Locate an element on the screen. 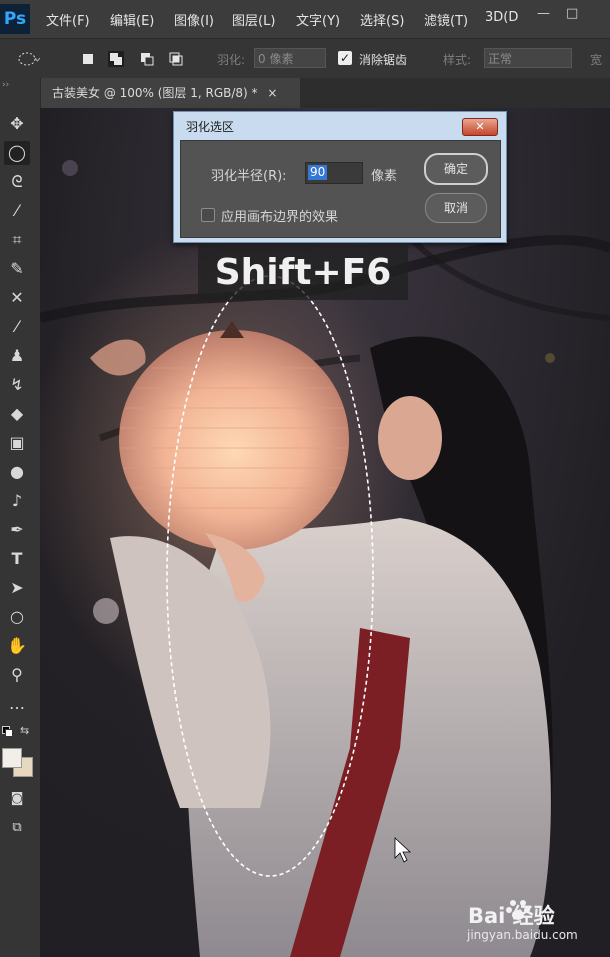 The height and width of the screenshot is (957, 610). dialog-body: 羽化半径(R): 90 像素 确定 取消 应用画布边界的效果 is located at coordinates (340, 189).